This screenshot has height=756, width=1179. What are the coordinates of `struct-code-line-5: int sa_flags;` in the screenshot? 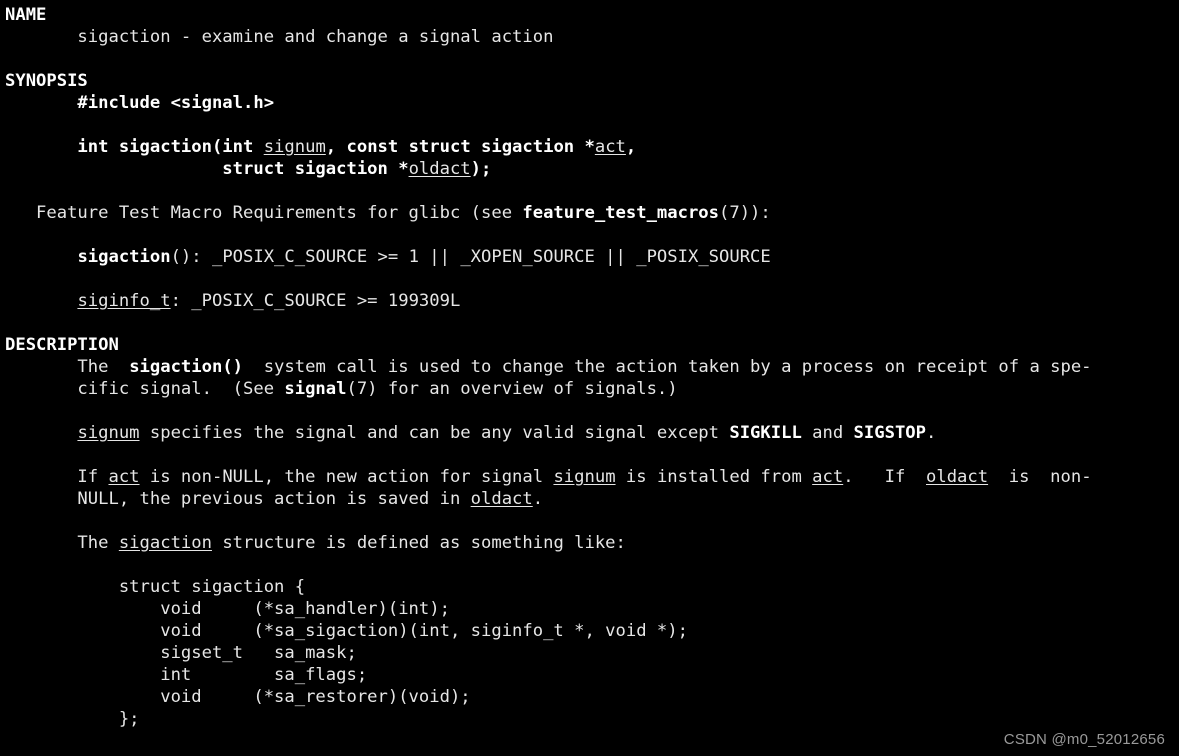 It's located at (592, 675).